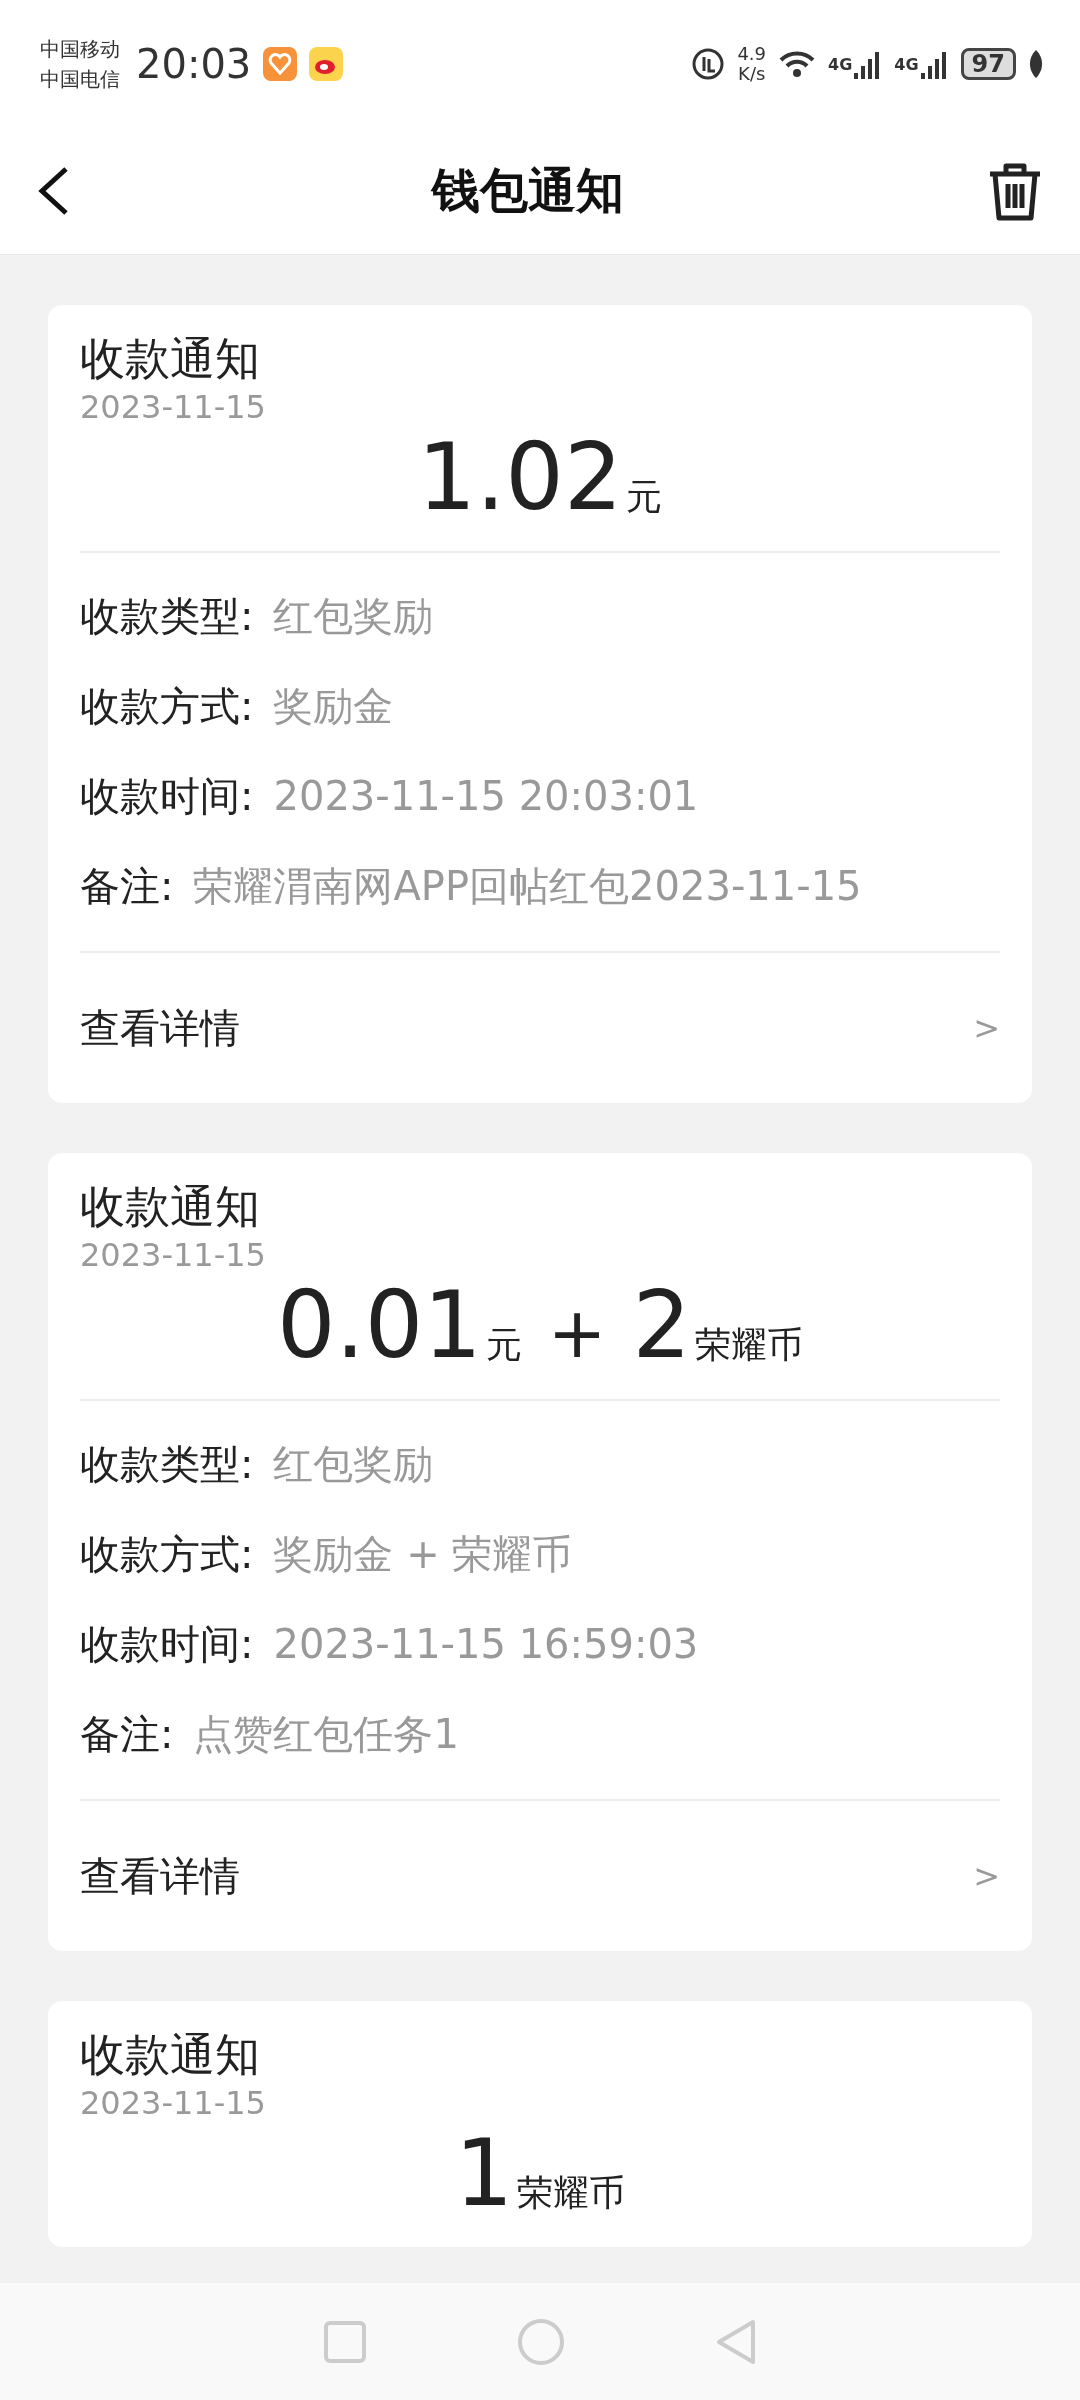 The height and width of the screenshot is (2400, 1080). What do you see at coordinates (326, 1734) in the screenshot?
I see `field-value: 点赞红包任务1` at bounding box center [326, 1734].